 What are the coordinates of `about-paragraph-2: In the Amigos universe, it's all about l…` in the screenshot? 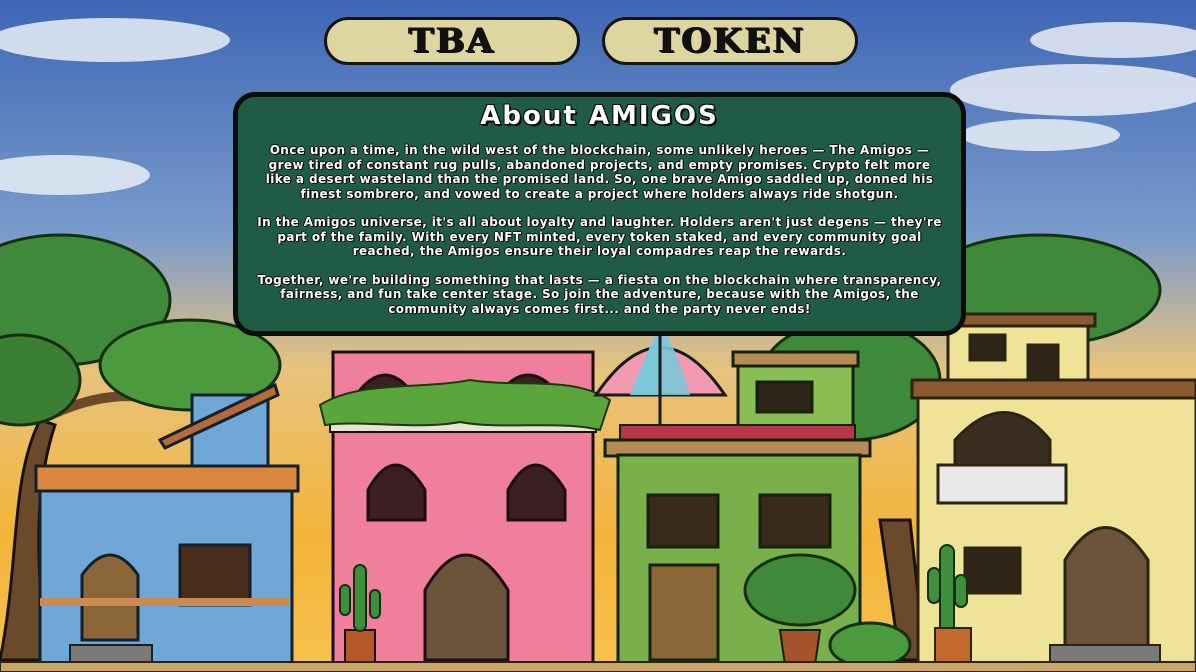 It's located at (599, 236).